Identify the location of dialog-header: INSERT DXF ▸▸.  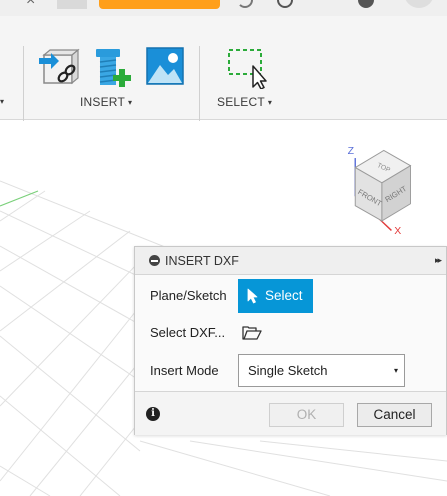
(290, 261).